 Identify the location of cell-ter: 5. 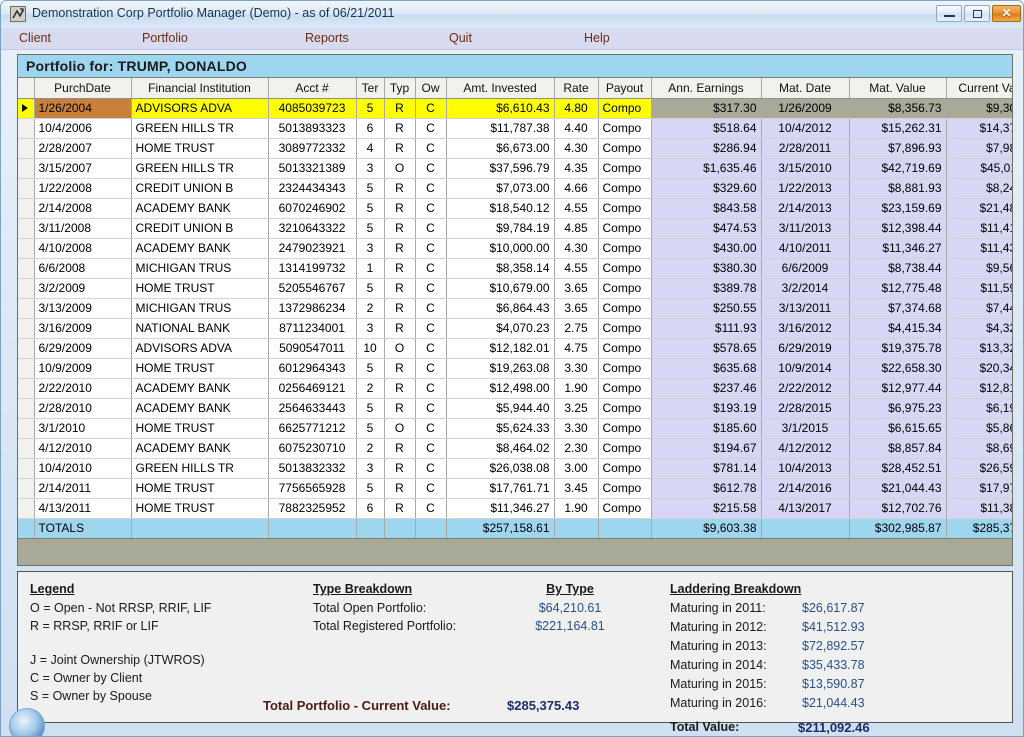
(370, 228).